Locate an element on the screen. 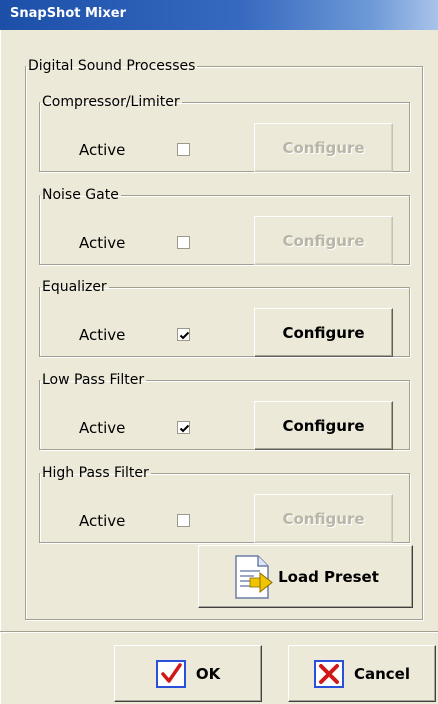 This screenshot has height=704, width=438. ok-button: OK is located at coordinates (188, 673).